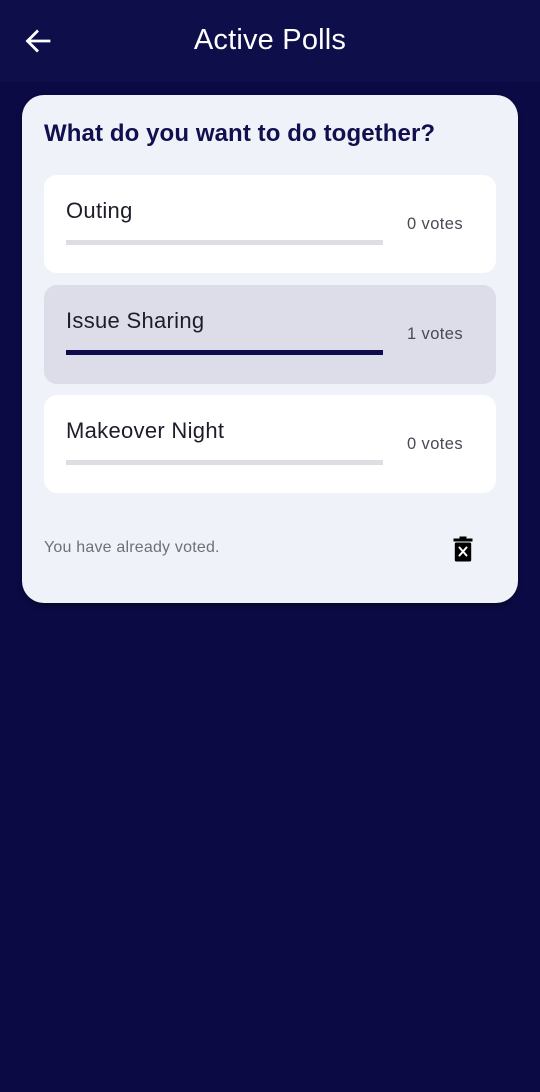  What do you see at coordinates (99, 210) in the screenshot?
I see `poll-option-label: Outing` at bounding box center [99, 210].